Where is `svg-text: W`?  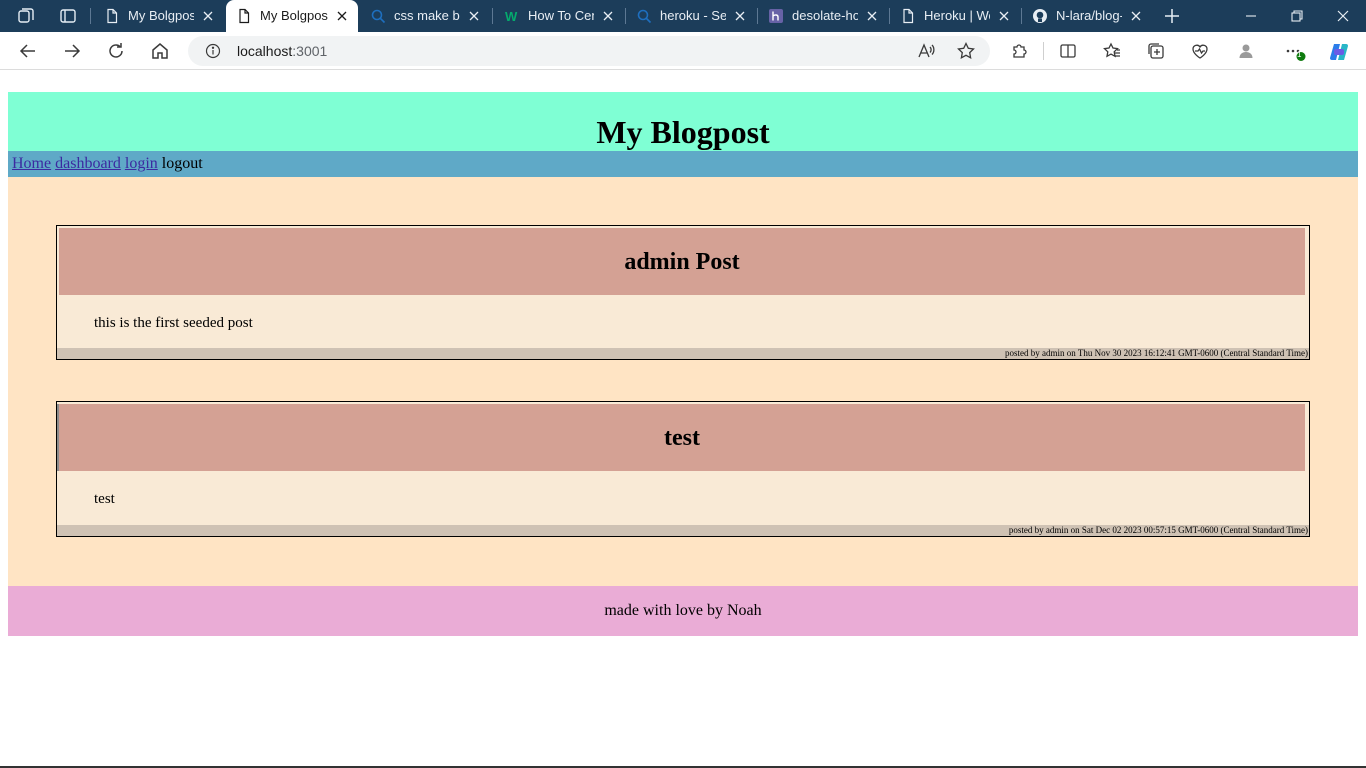
svg-text: W is located at coordinates (511, 16).